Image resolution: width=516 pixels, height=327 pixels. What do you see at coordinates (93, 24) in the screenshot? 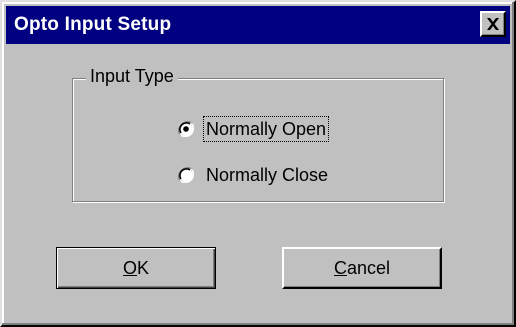
I see `dialog-title: Opto Input Setup` at bounding box center [93, 24].